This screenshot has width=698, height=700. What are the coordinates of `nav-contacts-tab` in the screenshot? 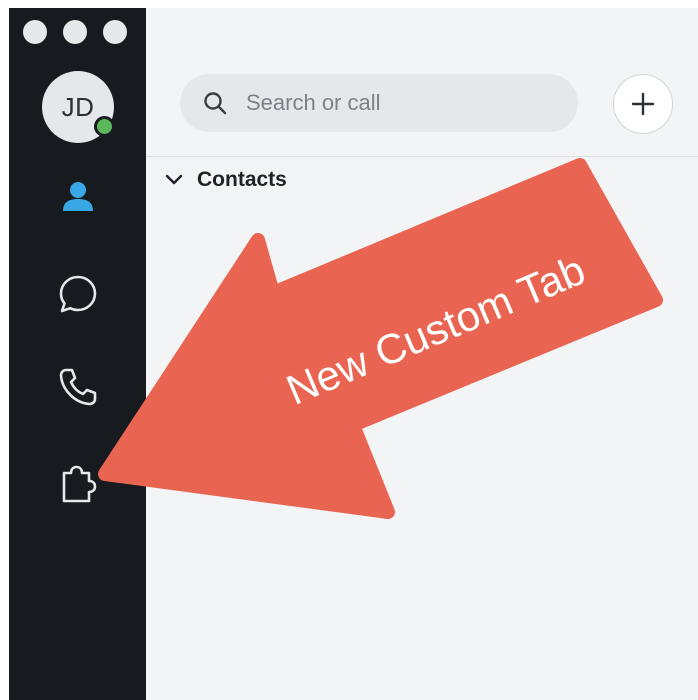 It's located at (78, 197).